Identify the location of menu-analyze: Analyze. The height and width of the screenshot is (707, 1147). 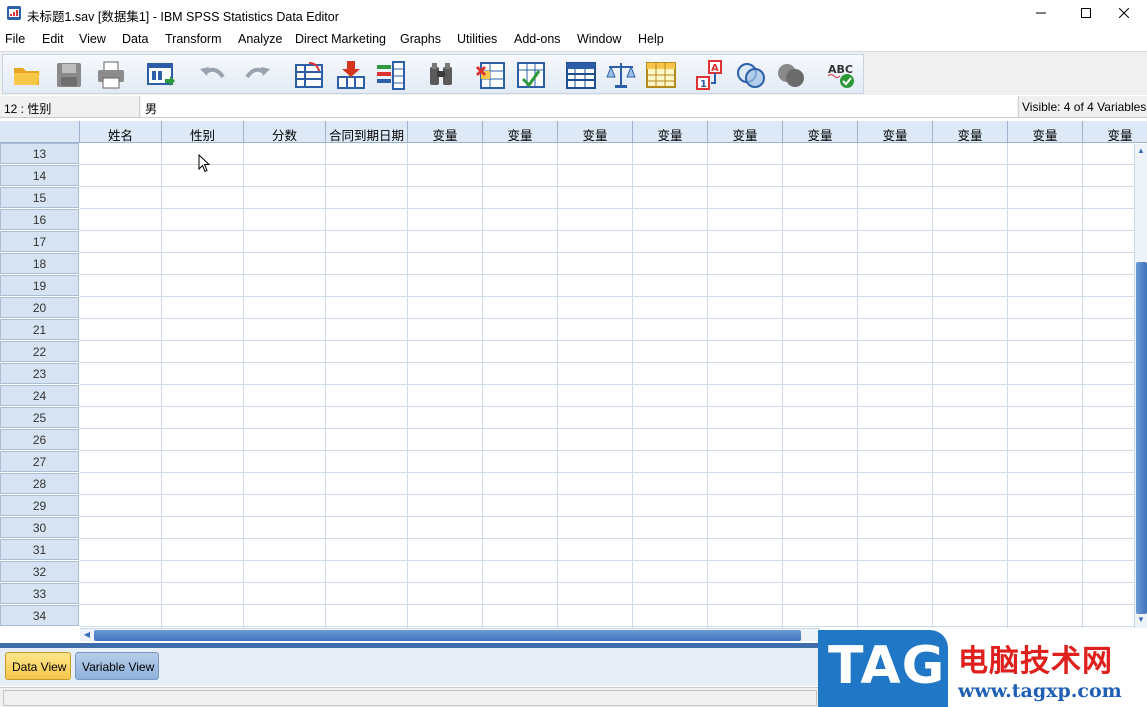
(260, 39).